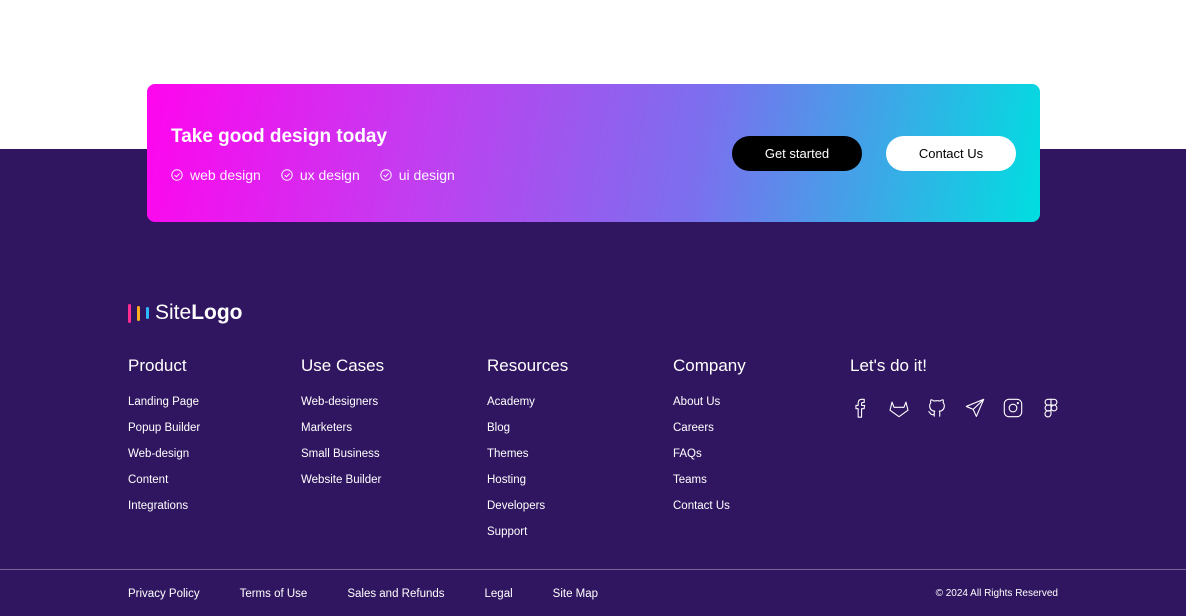 This screenshot has height=616, width=1186. Describe the element at coordinates (899, 408) in the screenshot. I see `gitlab-icon` at that location.